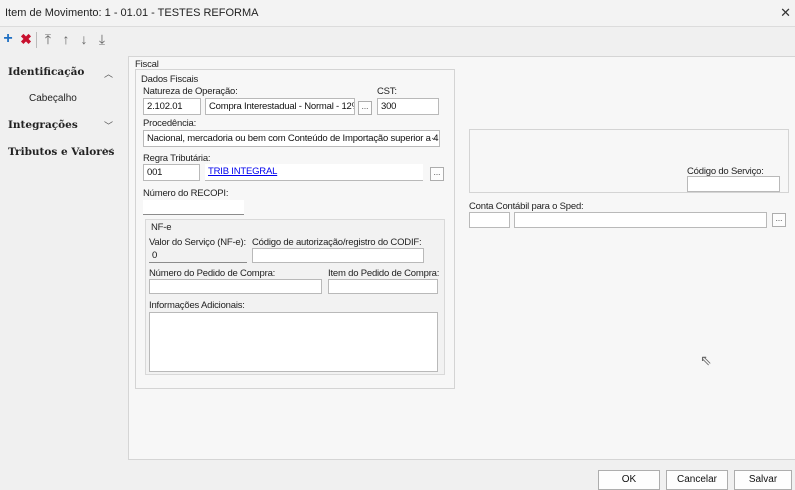 The width and height of the screenshot is (795, 490). What do you see at coordinates (198, 255) in the screenshot?
I see `valor-servico-field: 0` at bounding box center [198, 255].